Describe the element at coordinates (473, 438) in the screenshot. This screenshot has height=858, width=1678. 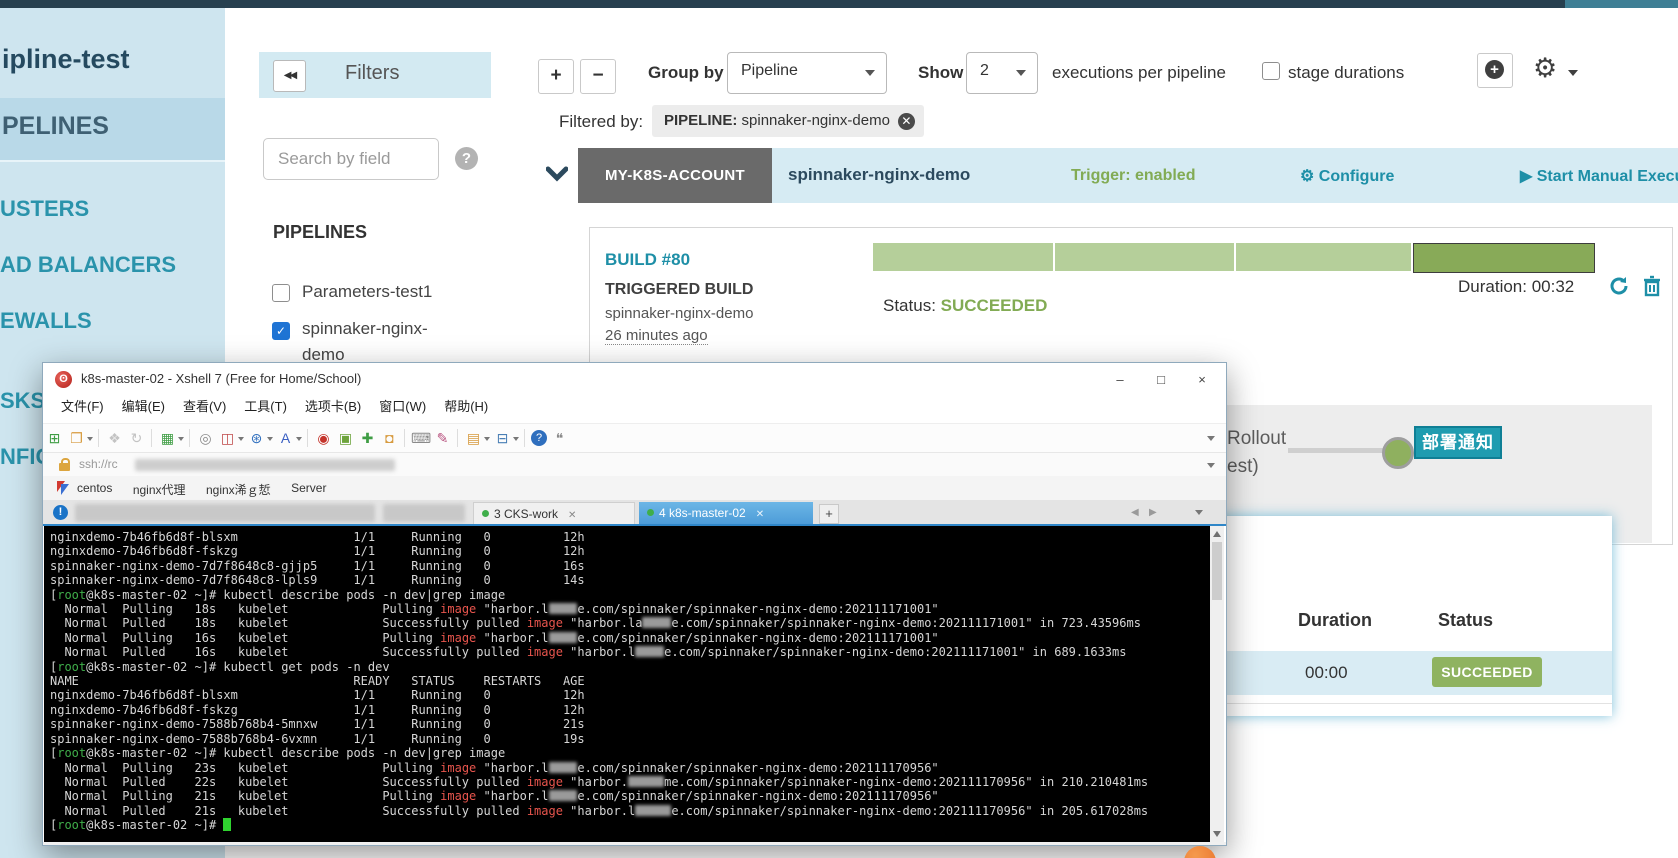
I see `new-file-icon: ▤` at that location.